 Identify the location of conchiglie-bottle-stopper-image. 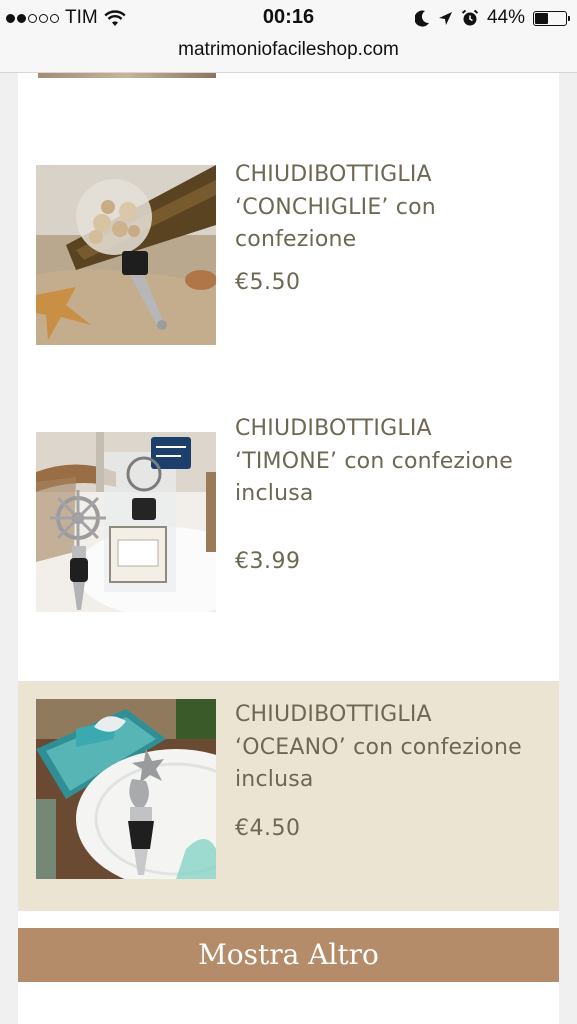
(126, 255).